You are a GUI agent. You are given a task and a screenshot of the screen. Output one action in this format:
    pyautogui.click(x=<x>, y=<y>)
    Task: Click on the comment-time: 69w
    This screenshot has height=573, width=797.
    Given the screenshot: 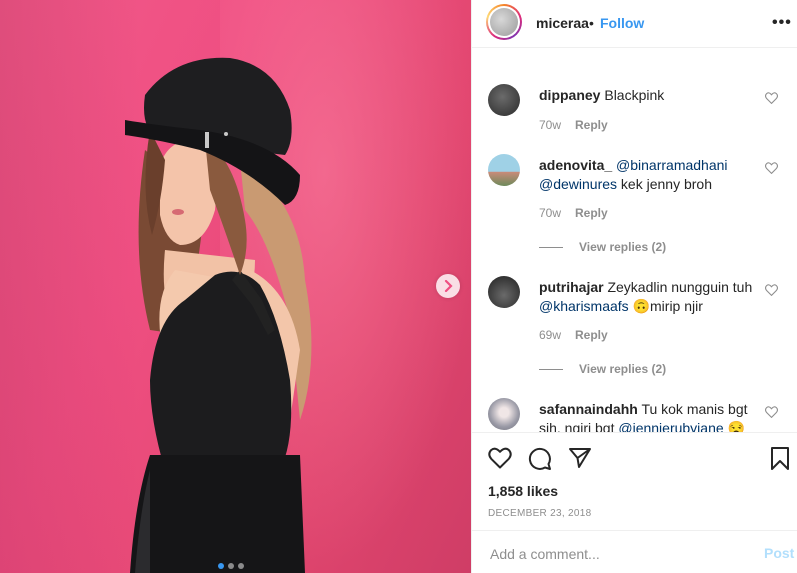 What is the action you would take?
    pyautogui.click(x=550, y=335)
    